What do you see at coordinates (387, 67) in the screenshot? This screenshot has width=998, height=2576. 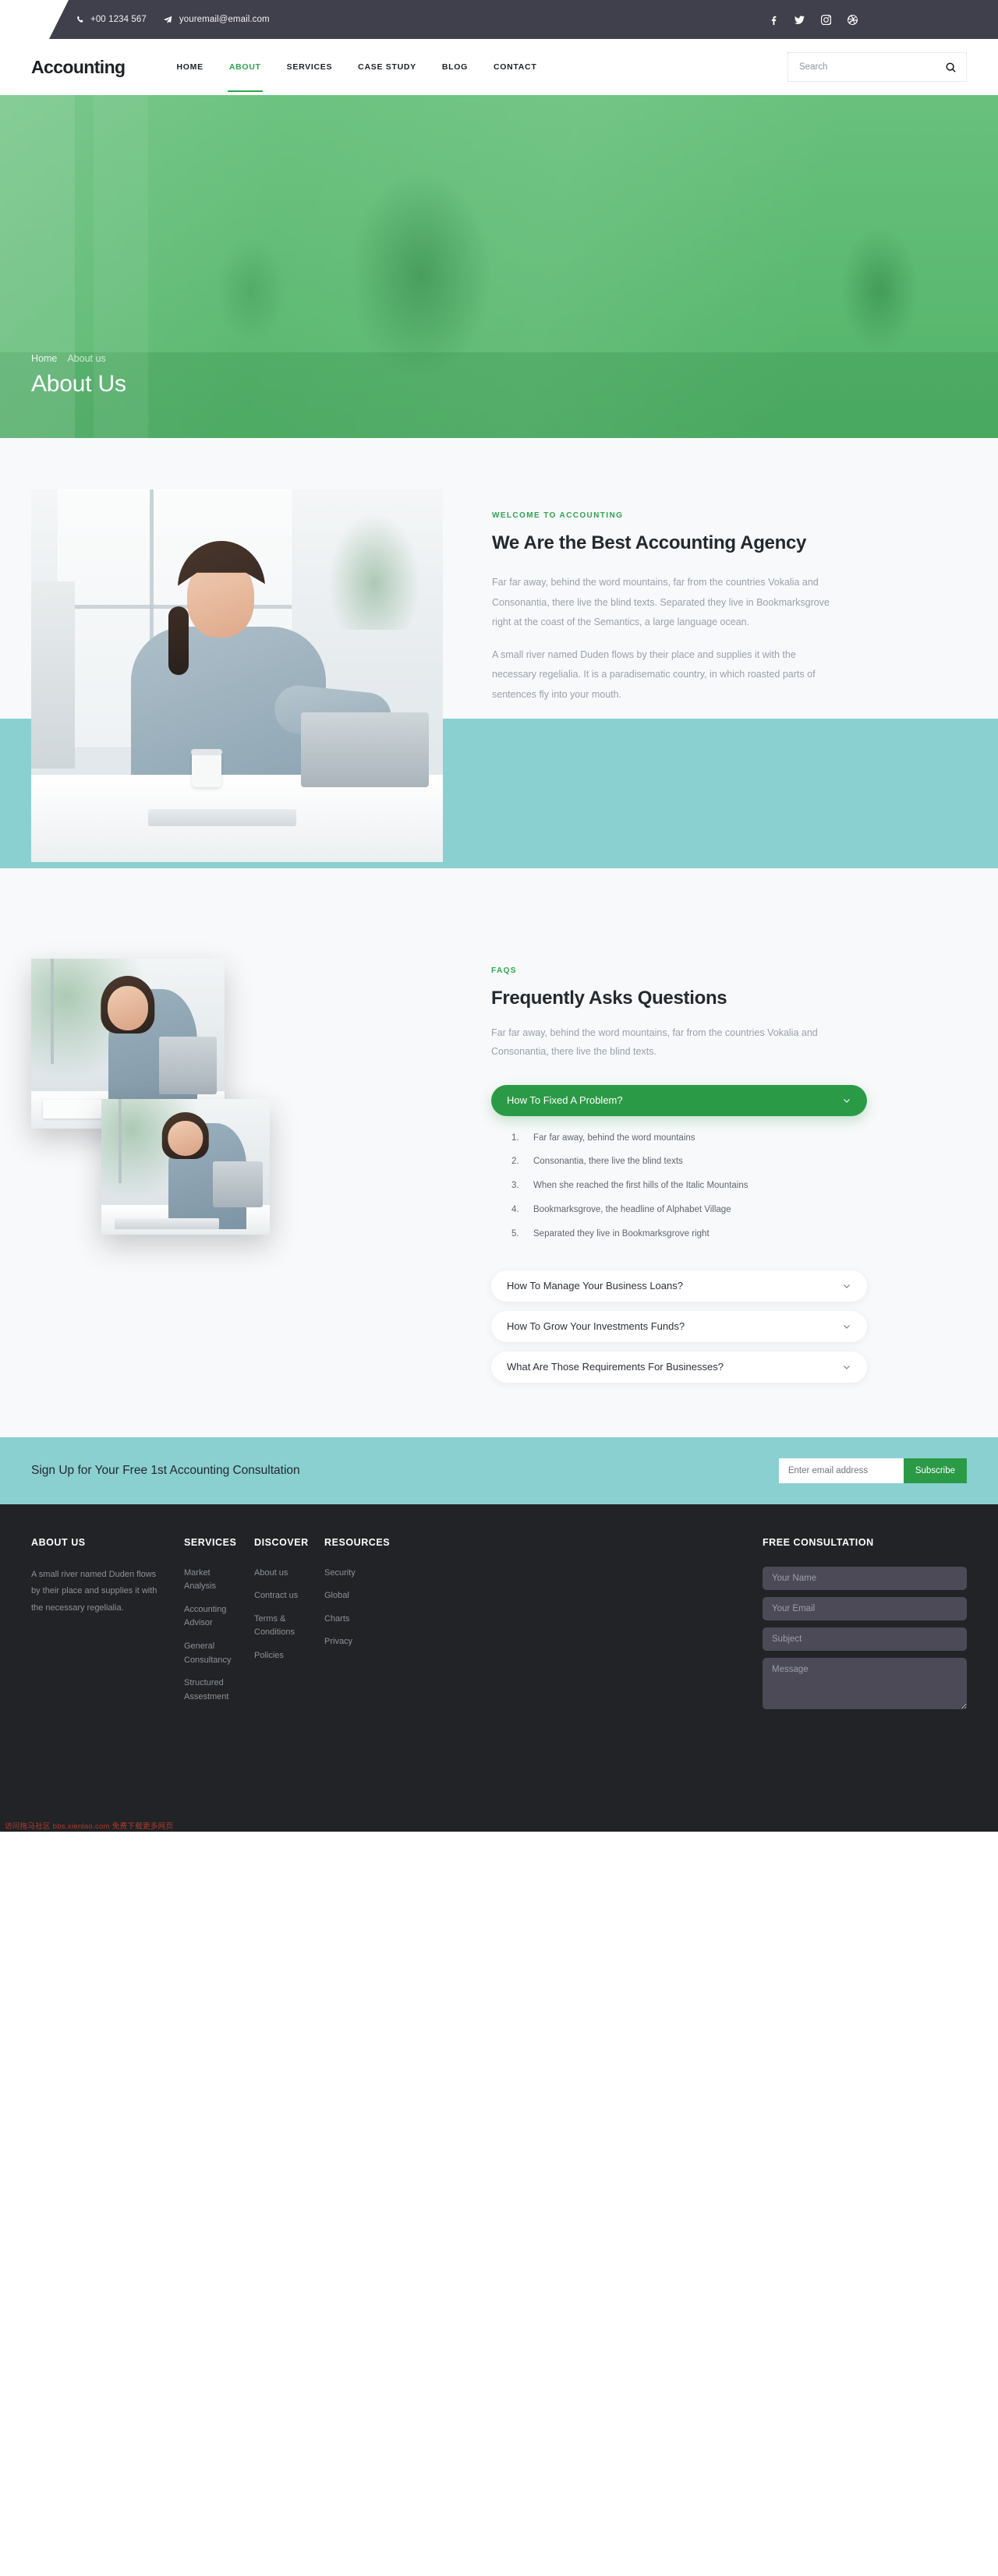 I see `nav-item-case-study: CASE STUDY` at bounding box center [387, 67].